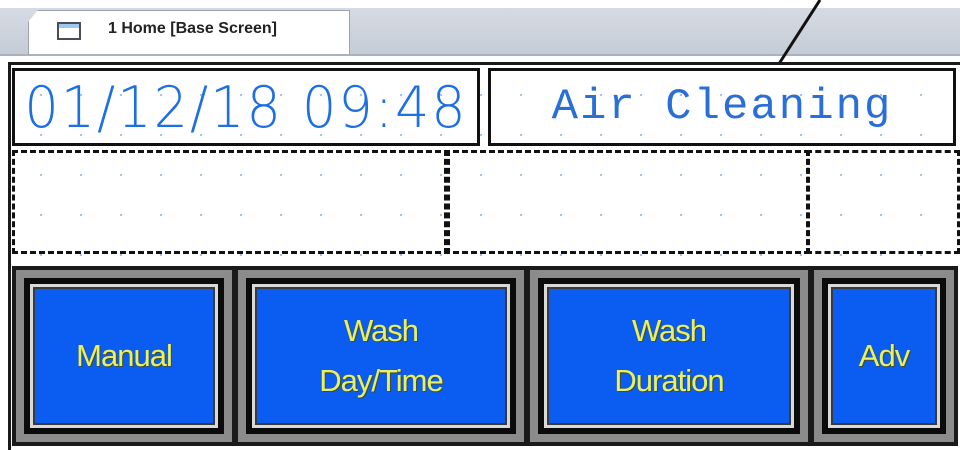  I want to click on wash-day-time-button-frame: Wash Day/Time, so click(381, 356).